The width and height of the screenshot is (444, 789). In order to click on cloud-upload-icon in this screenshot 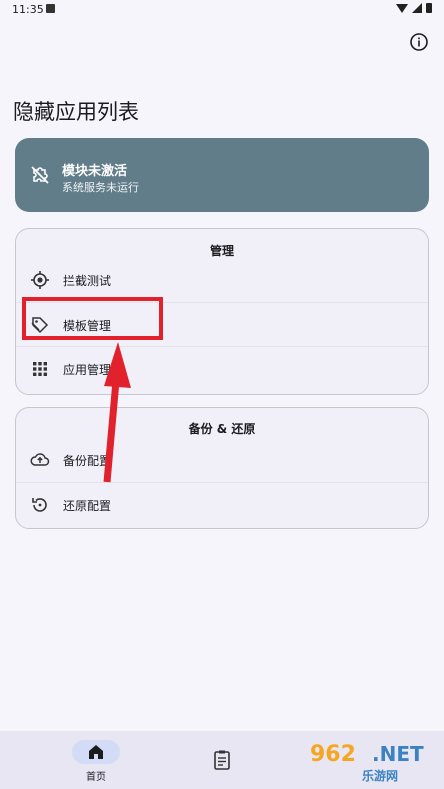, I will do `click(40, 459)`.